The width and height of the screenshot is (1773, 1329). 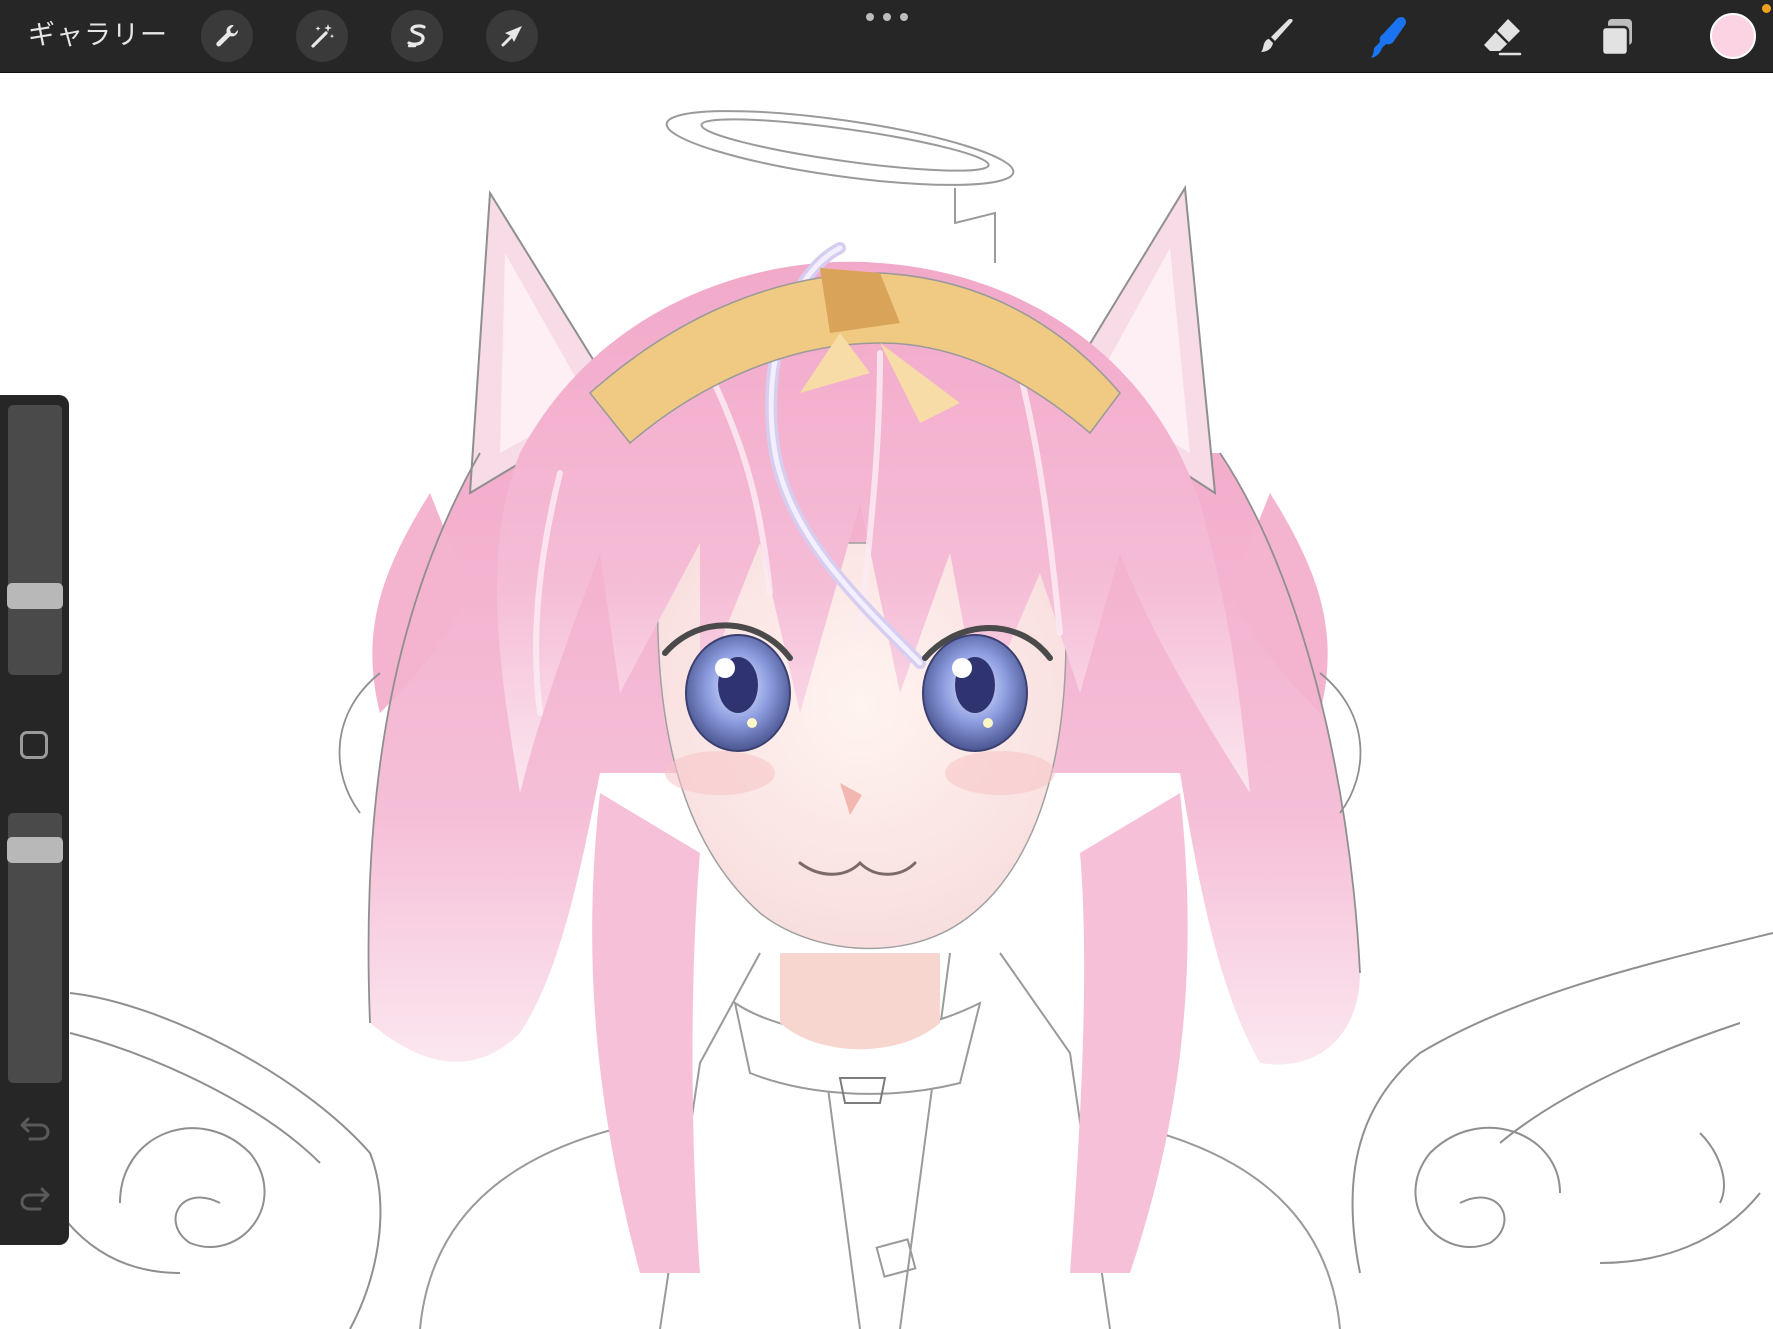 I want to click on wrench-icon, so click(x=227, y=35).